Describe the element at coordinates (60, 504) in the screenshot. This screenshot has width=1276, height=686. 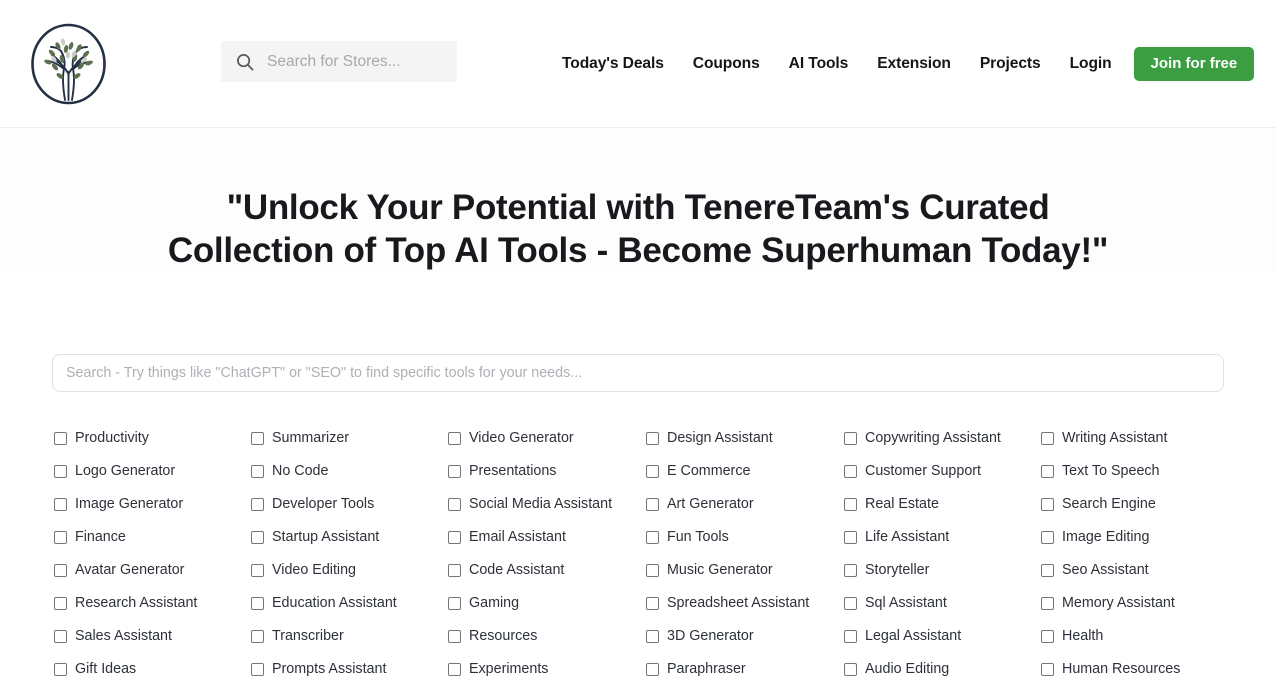
I see `checkbox-image-generator` at that location.